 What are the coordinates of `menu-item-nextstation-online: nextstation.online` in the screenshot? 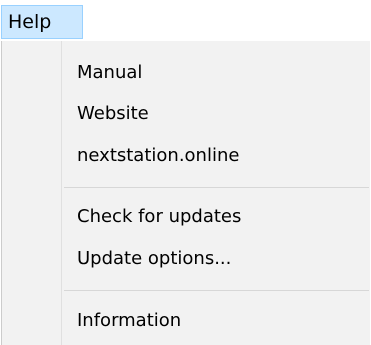 It's located at (185, 156).